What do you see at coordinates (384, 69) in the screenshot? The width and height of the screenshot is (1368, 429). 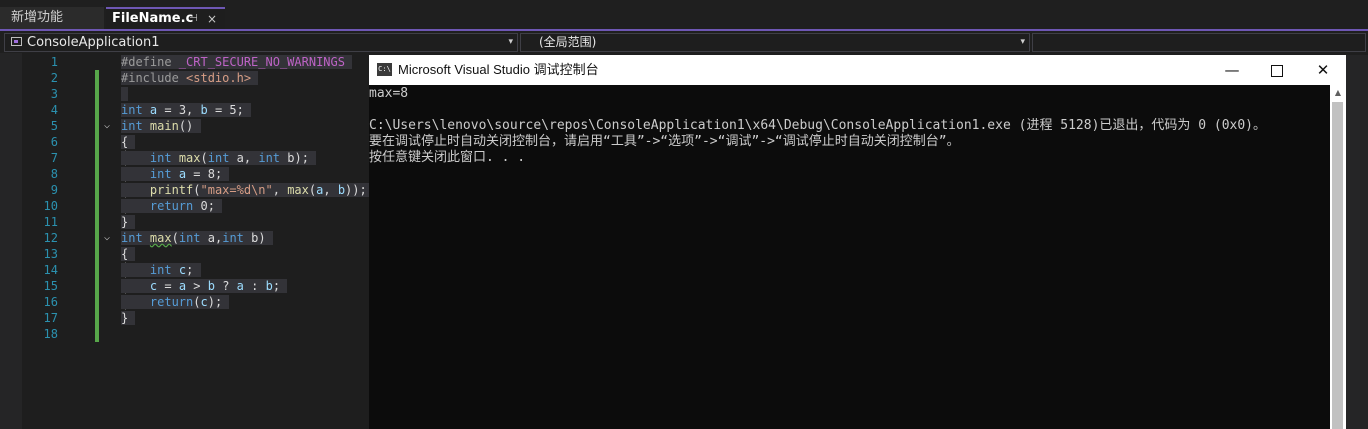 I see `console-app-icon: C:\` at bounding box center [384, 69].